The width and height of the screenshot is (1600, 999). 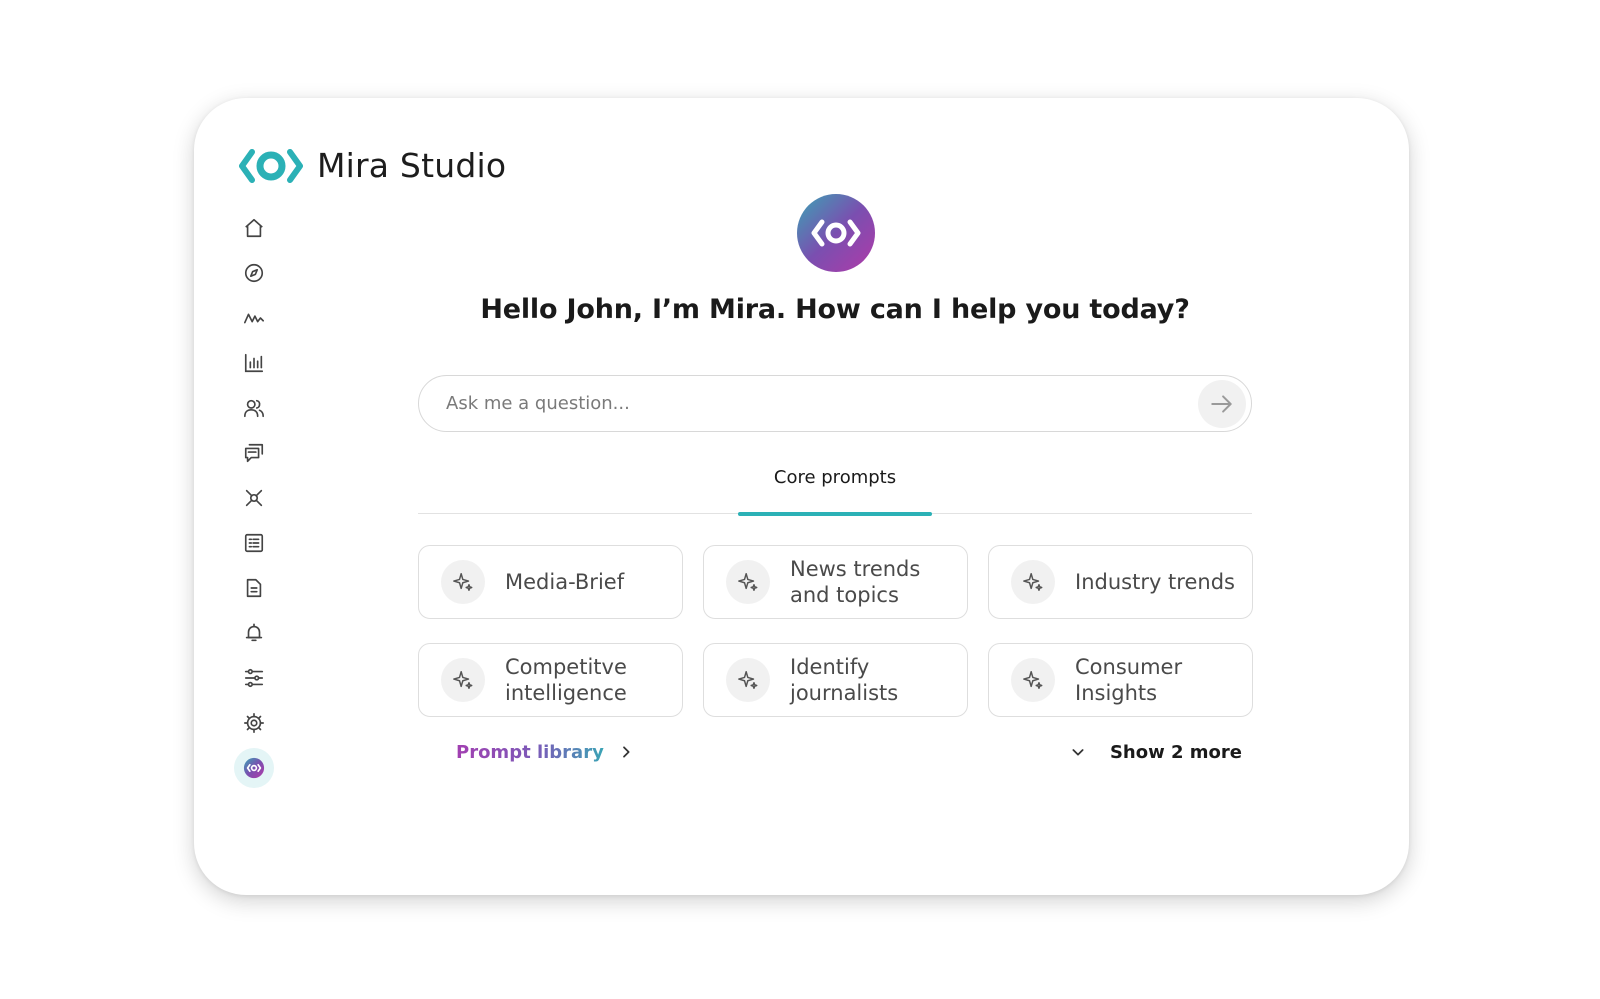 I want to click on mira-icon, so click(x=254, y=768).